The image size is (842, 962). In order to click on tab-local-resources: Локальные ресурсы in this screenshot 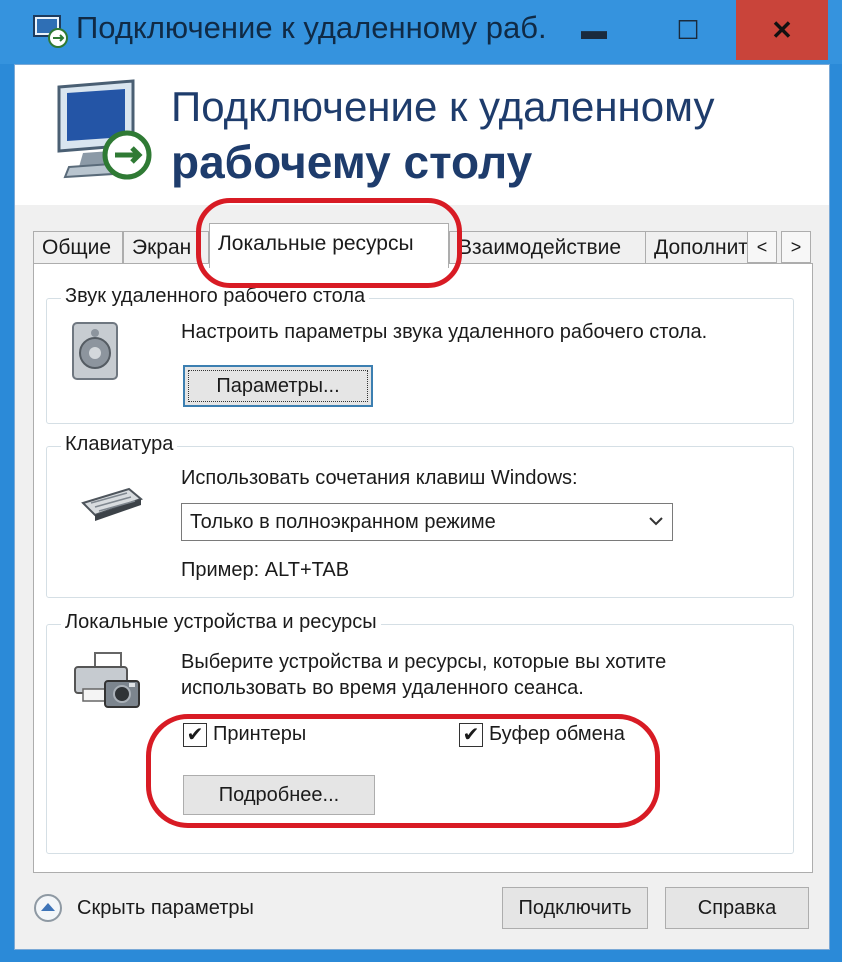, I will do `click(329, 245)`.